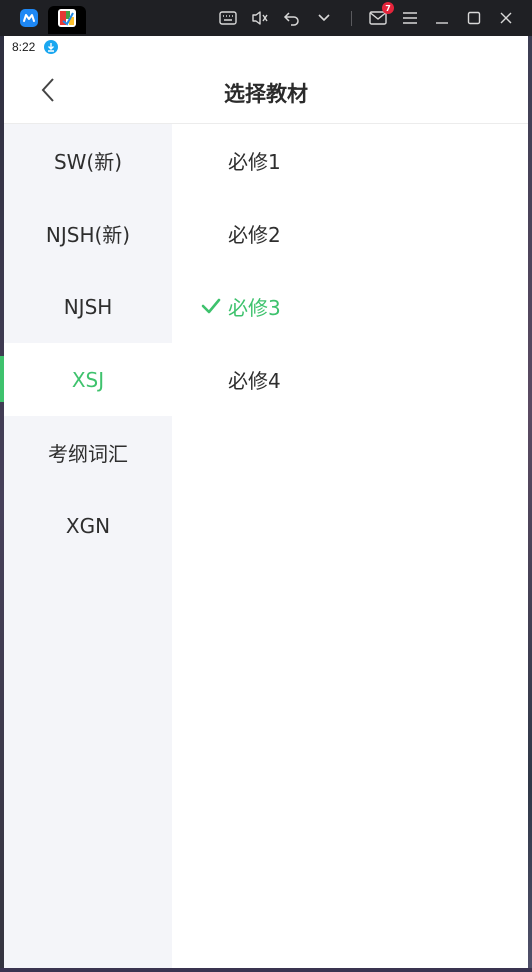 The height and width of the screenshot is (972, 532). Describe the element at coordinates (260, 18) in the screenshot. I see `mute-icon` at that location.